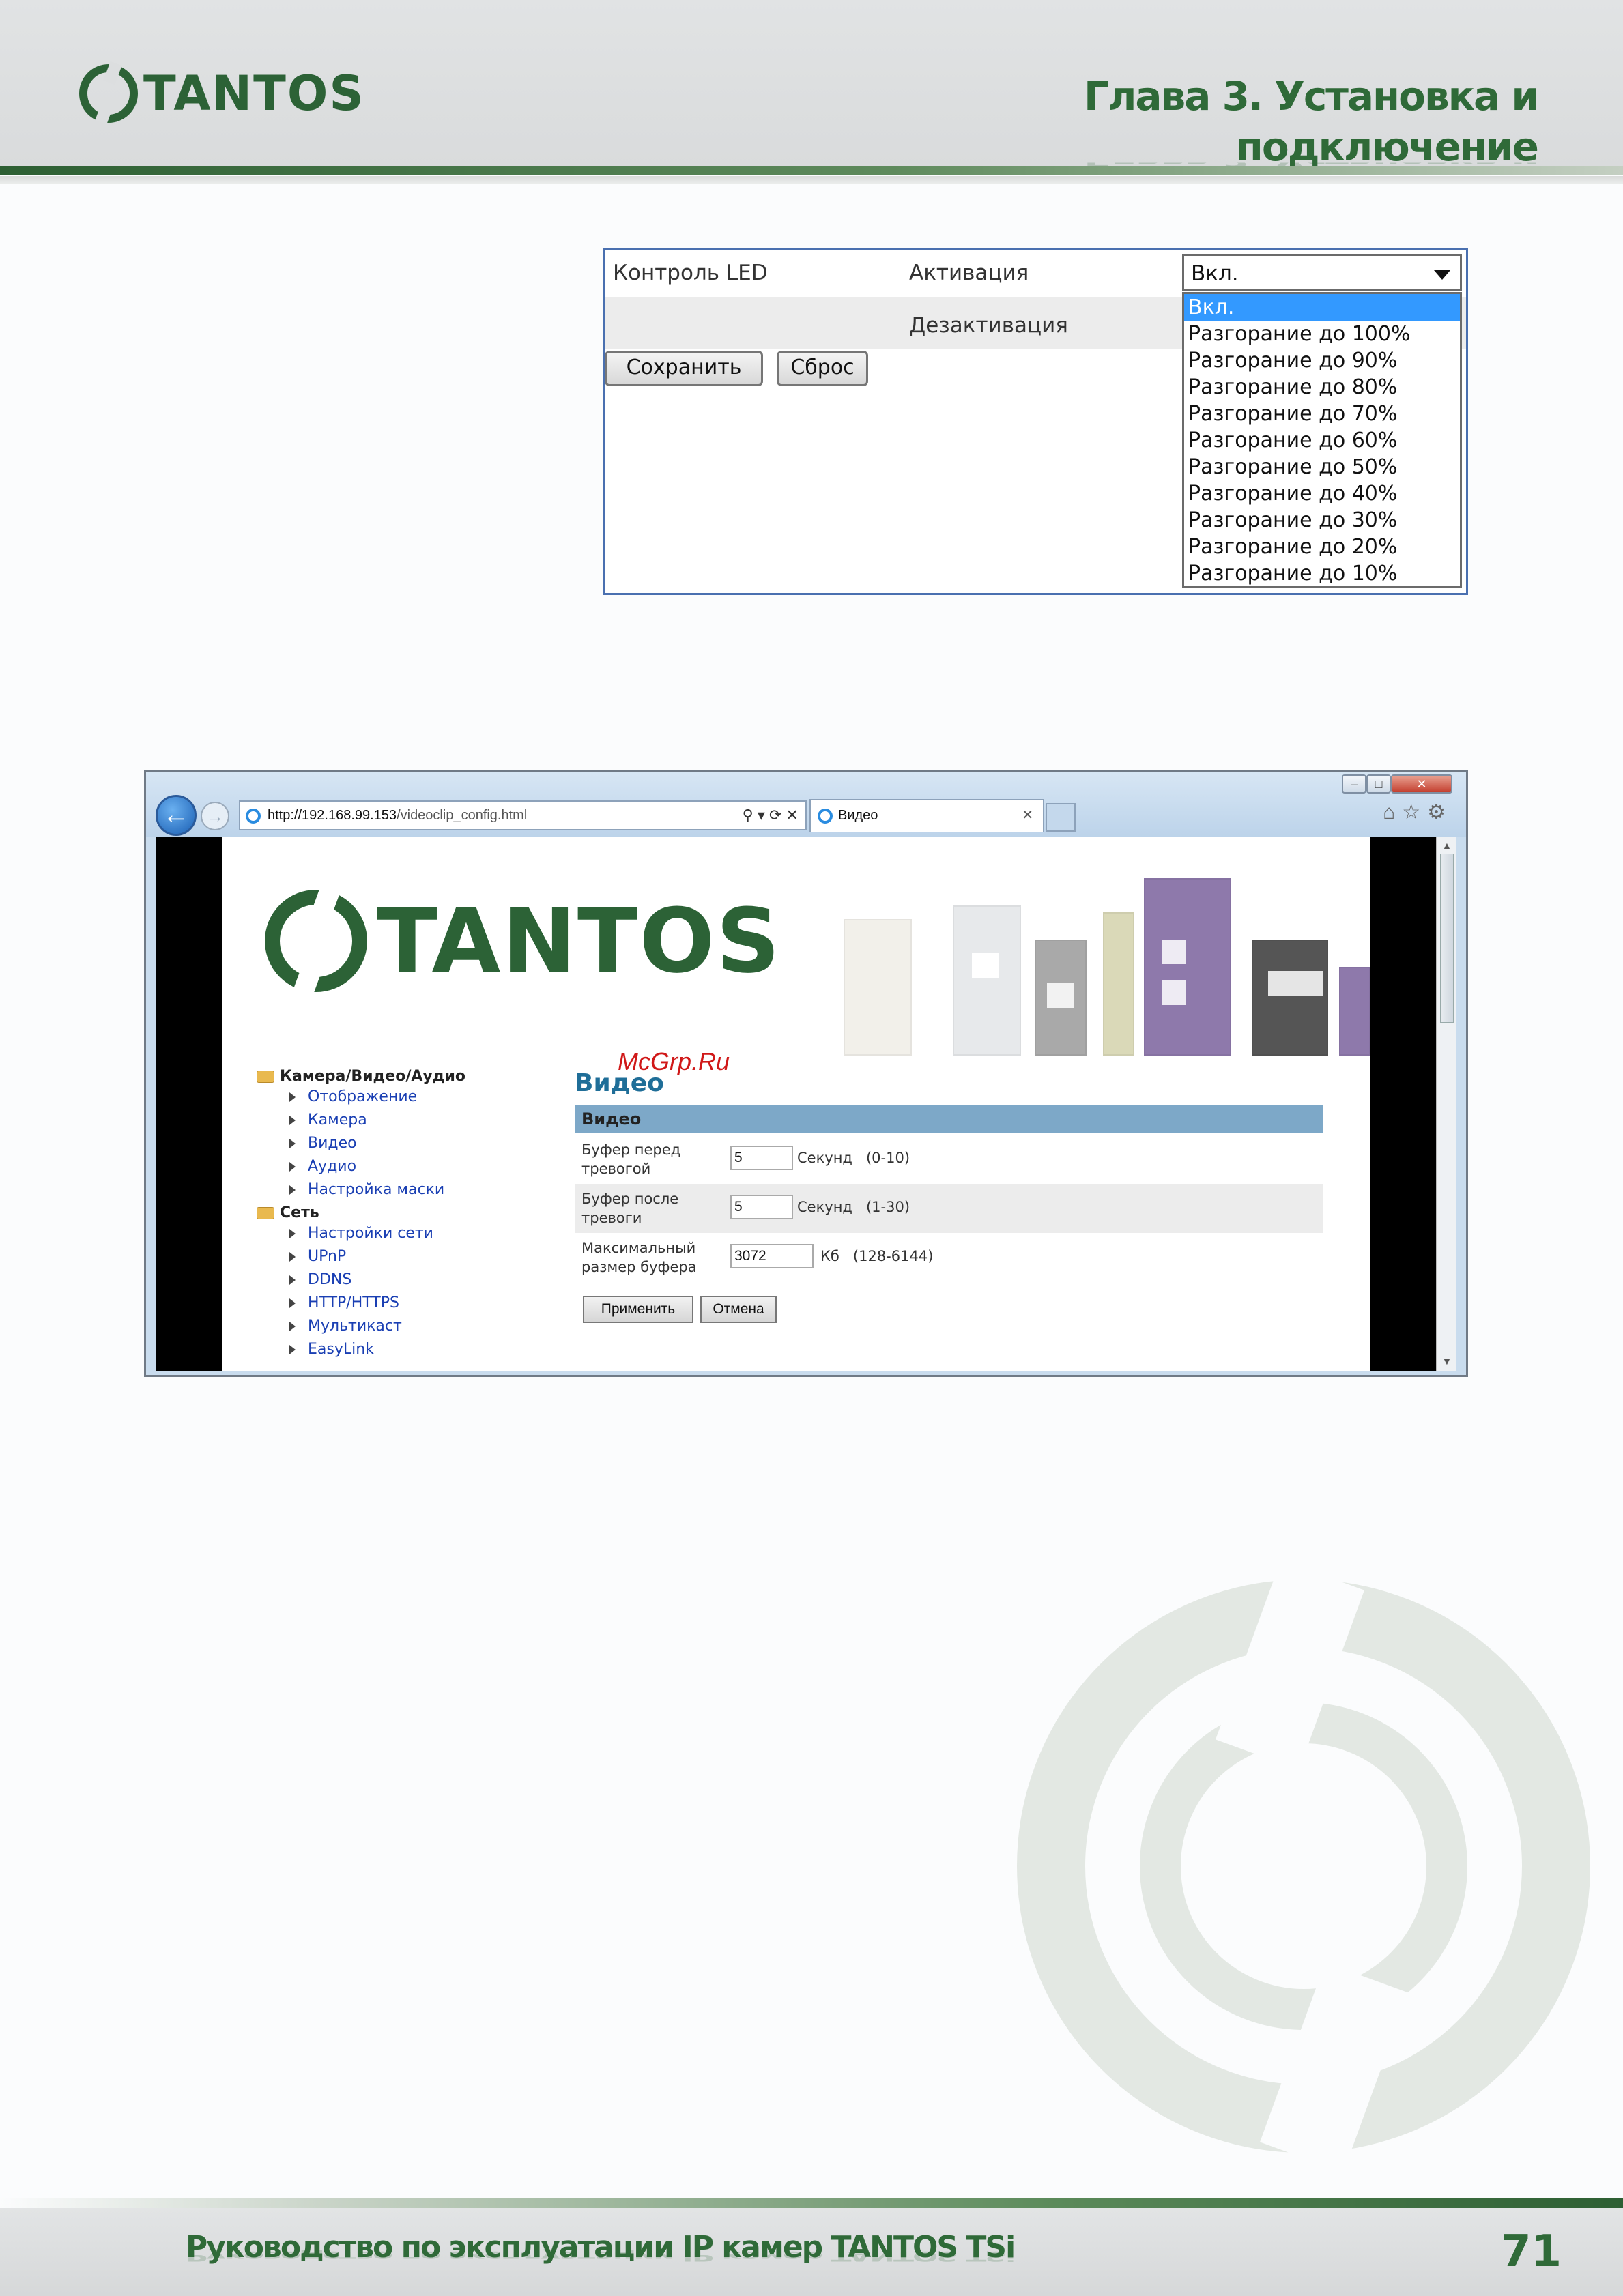 This screenshot has height=2296, width=1623. I want to click on site-logo: TANTOS, so click(523, 941).